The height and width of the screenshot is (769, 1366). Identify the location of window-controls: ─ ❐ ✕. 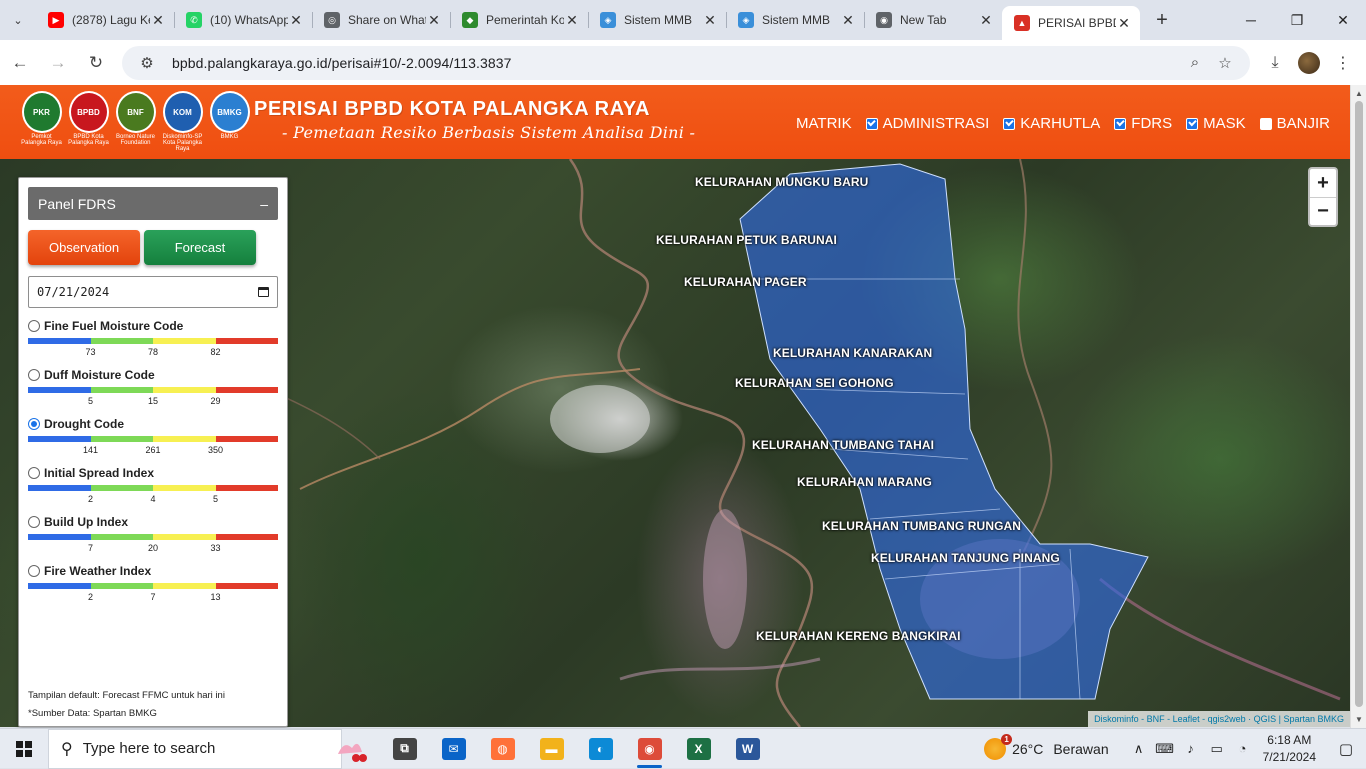
(1297, 20).